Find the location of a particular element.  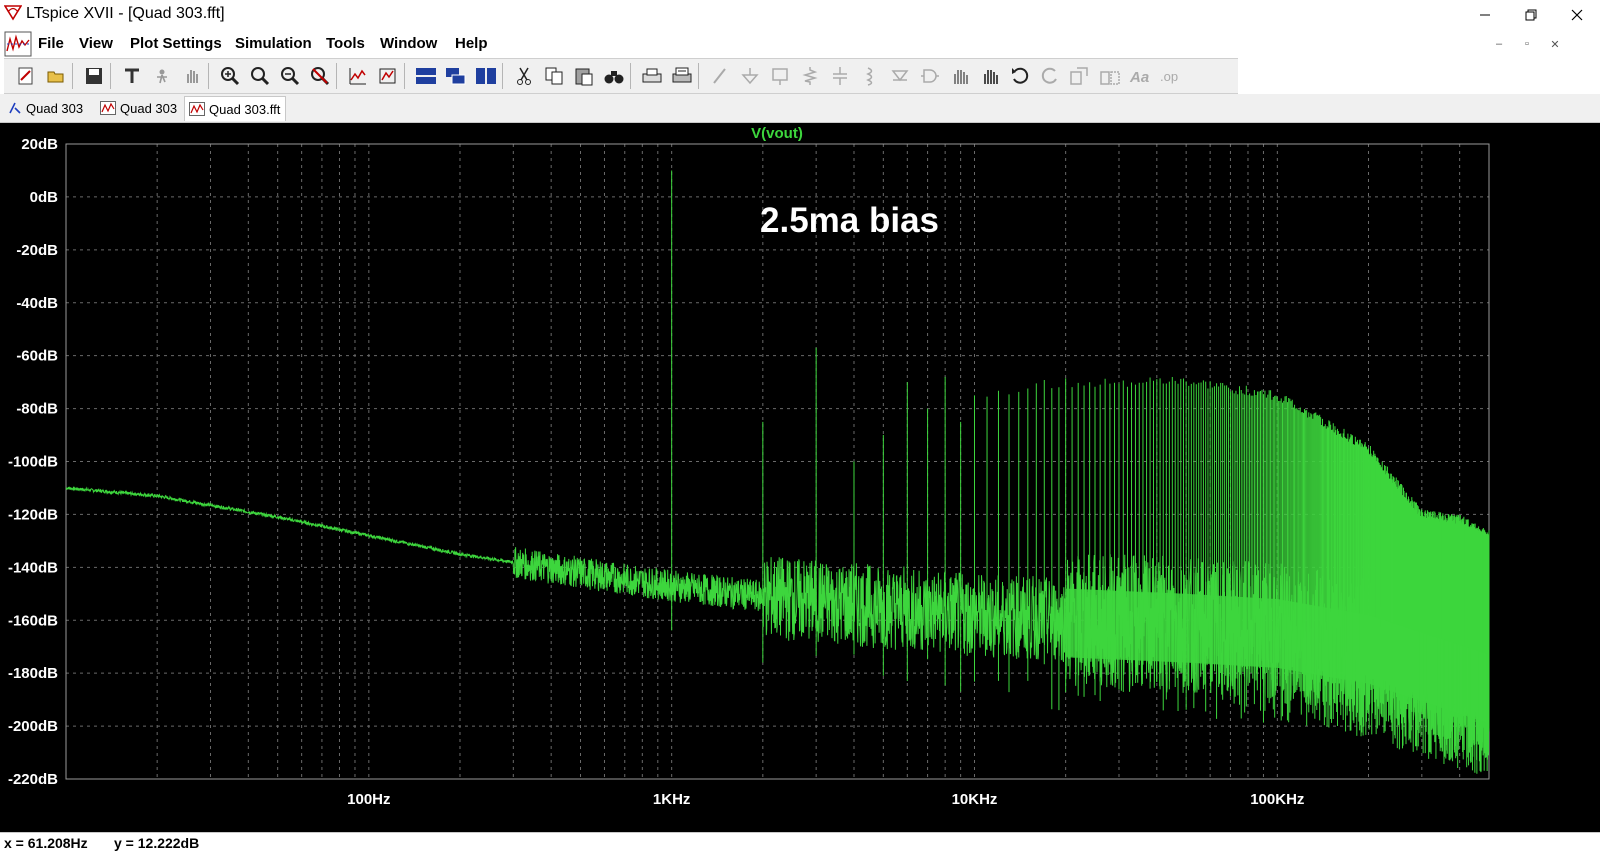

print-preview-button is located at coordinates (682, 76).